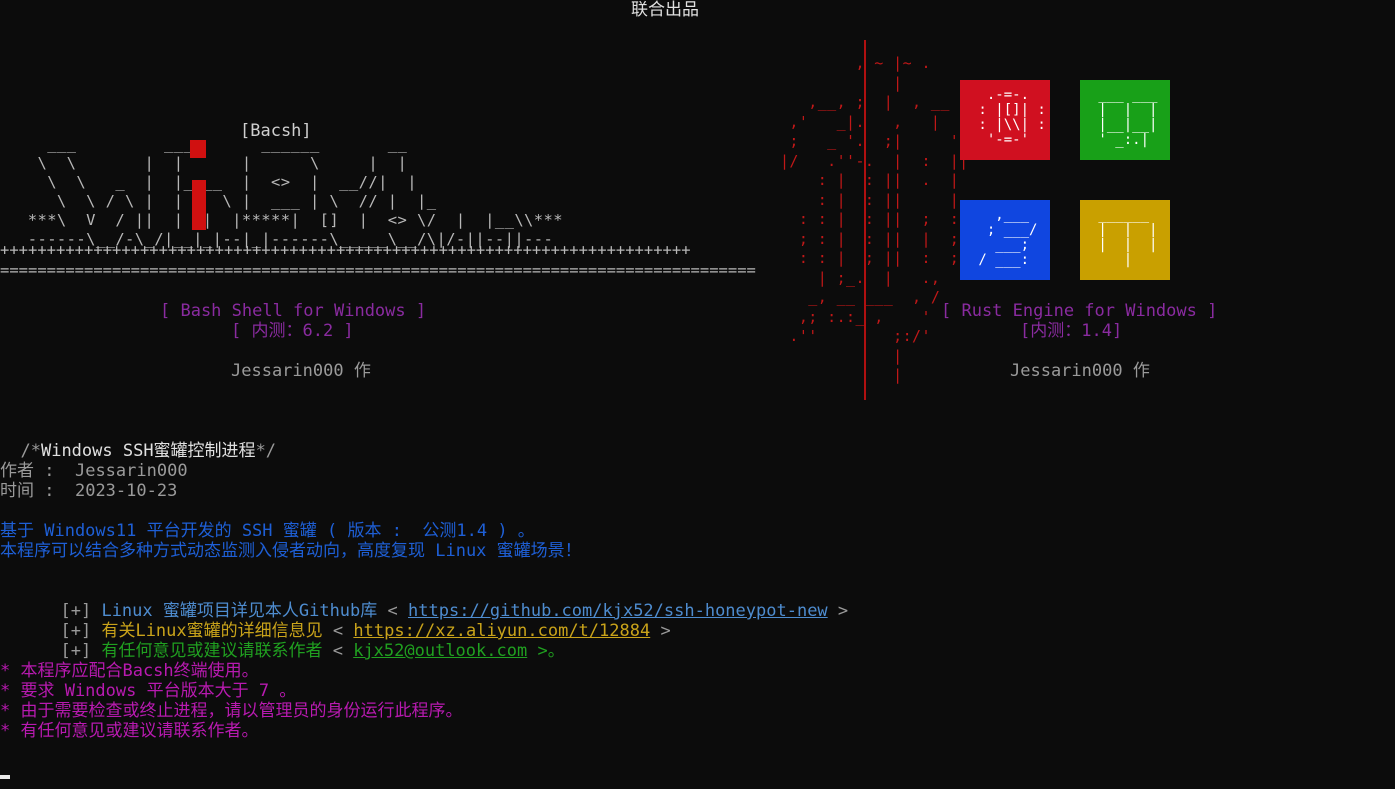 This screenshot has height=789, width=1395. I want to click on note-item: * 由于需要检查或终止进程，请以管理员的身份运行此程序。, so click(231, 711).